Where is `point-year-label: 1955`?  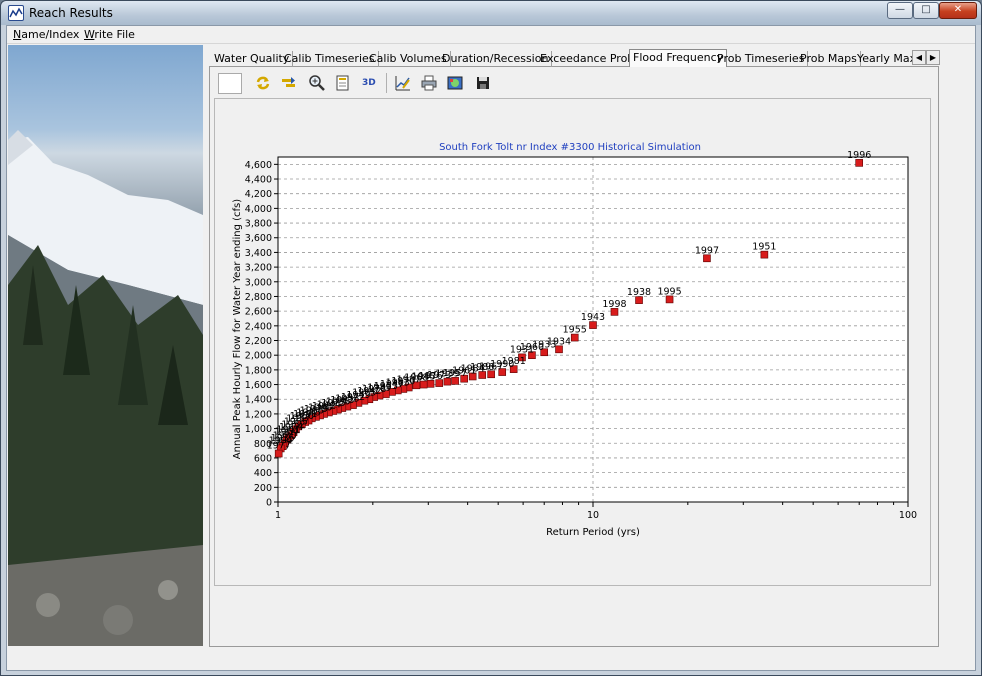 point-year-label: 1955 is located at coordinates (575, 330).